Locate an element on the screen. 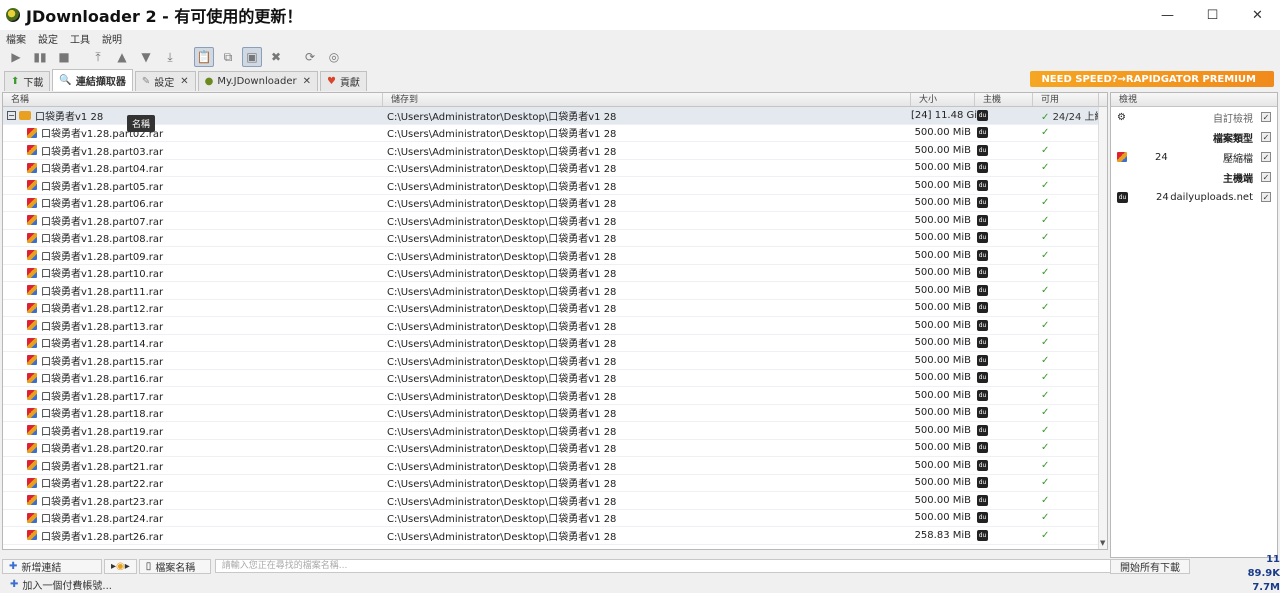 The width and height of the screenshot is (1280, 593). vertical-scrollbar: ▼ is located at coordinates (1102, 328).